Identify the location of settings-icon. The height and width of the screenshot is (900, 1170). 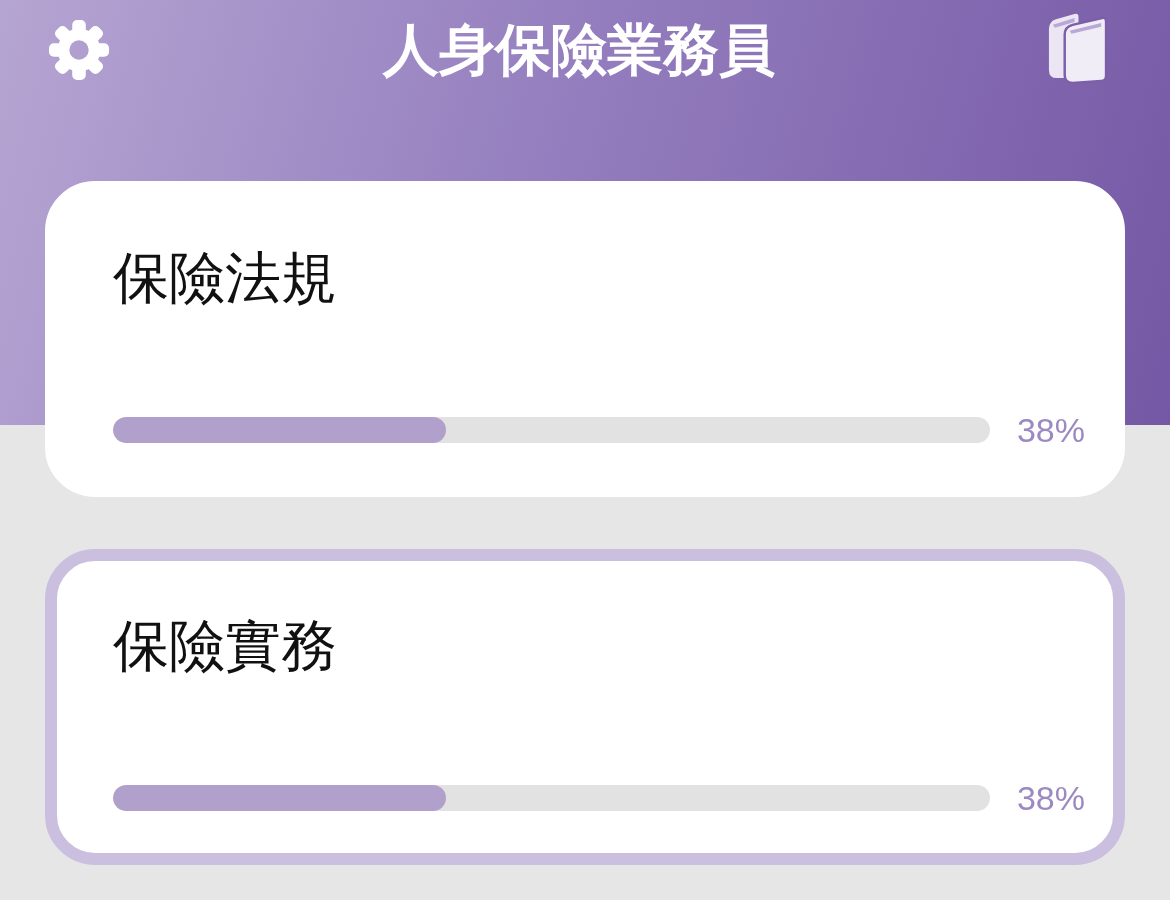
(79, 50).